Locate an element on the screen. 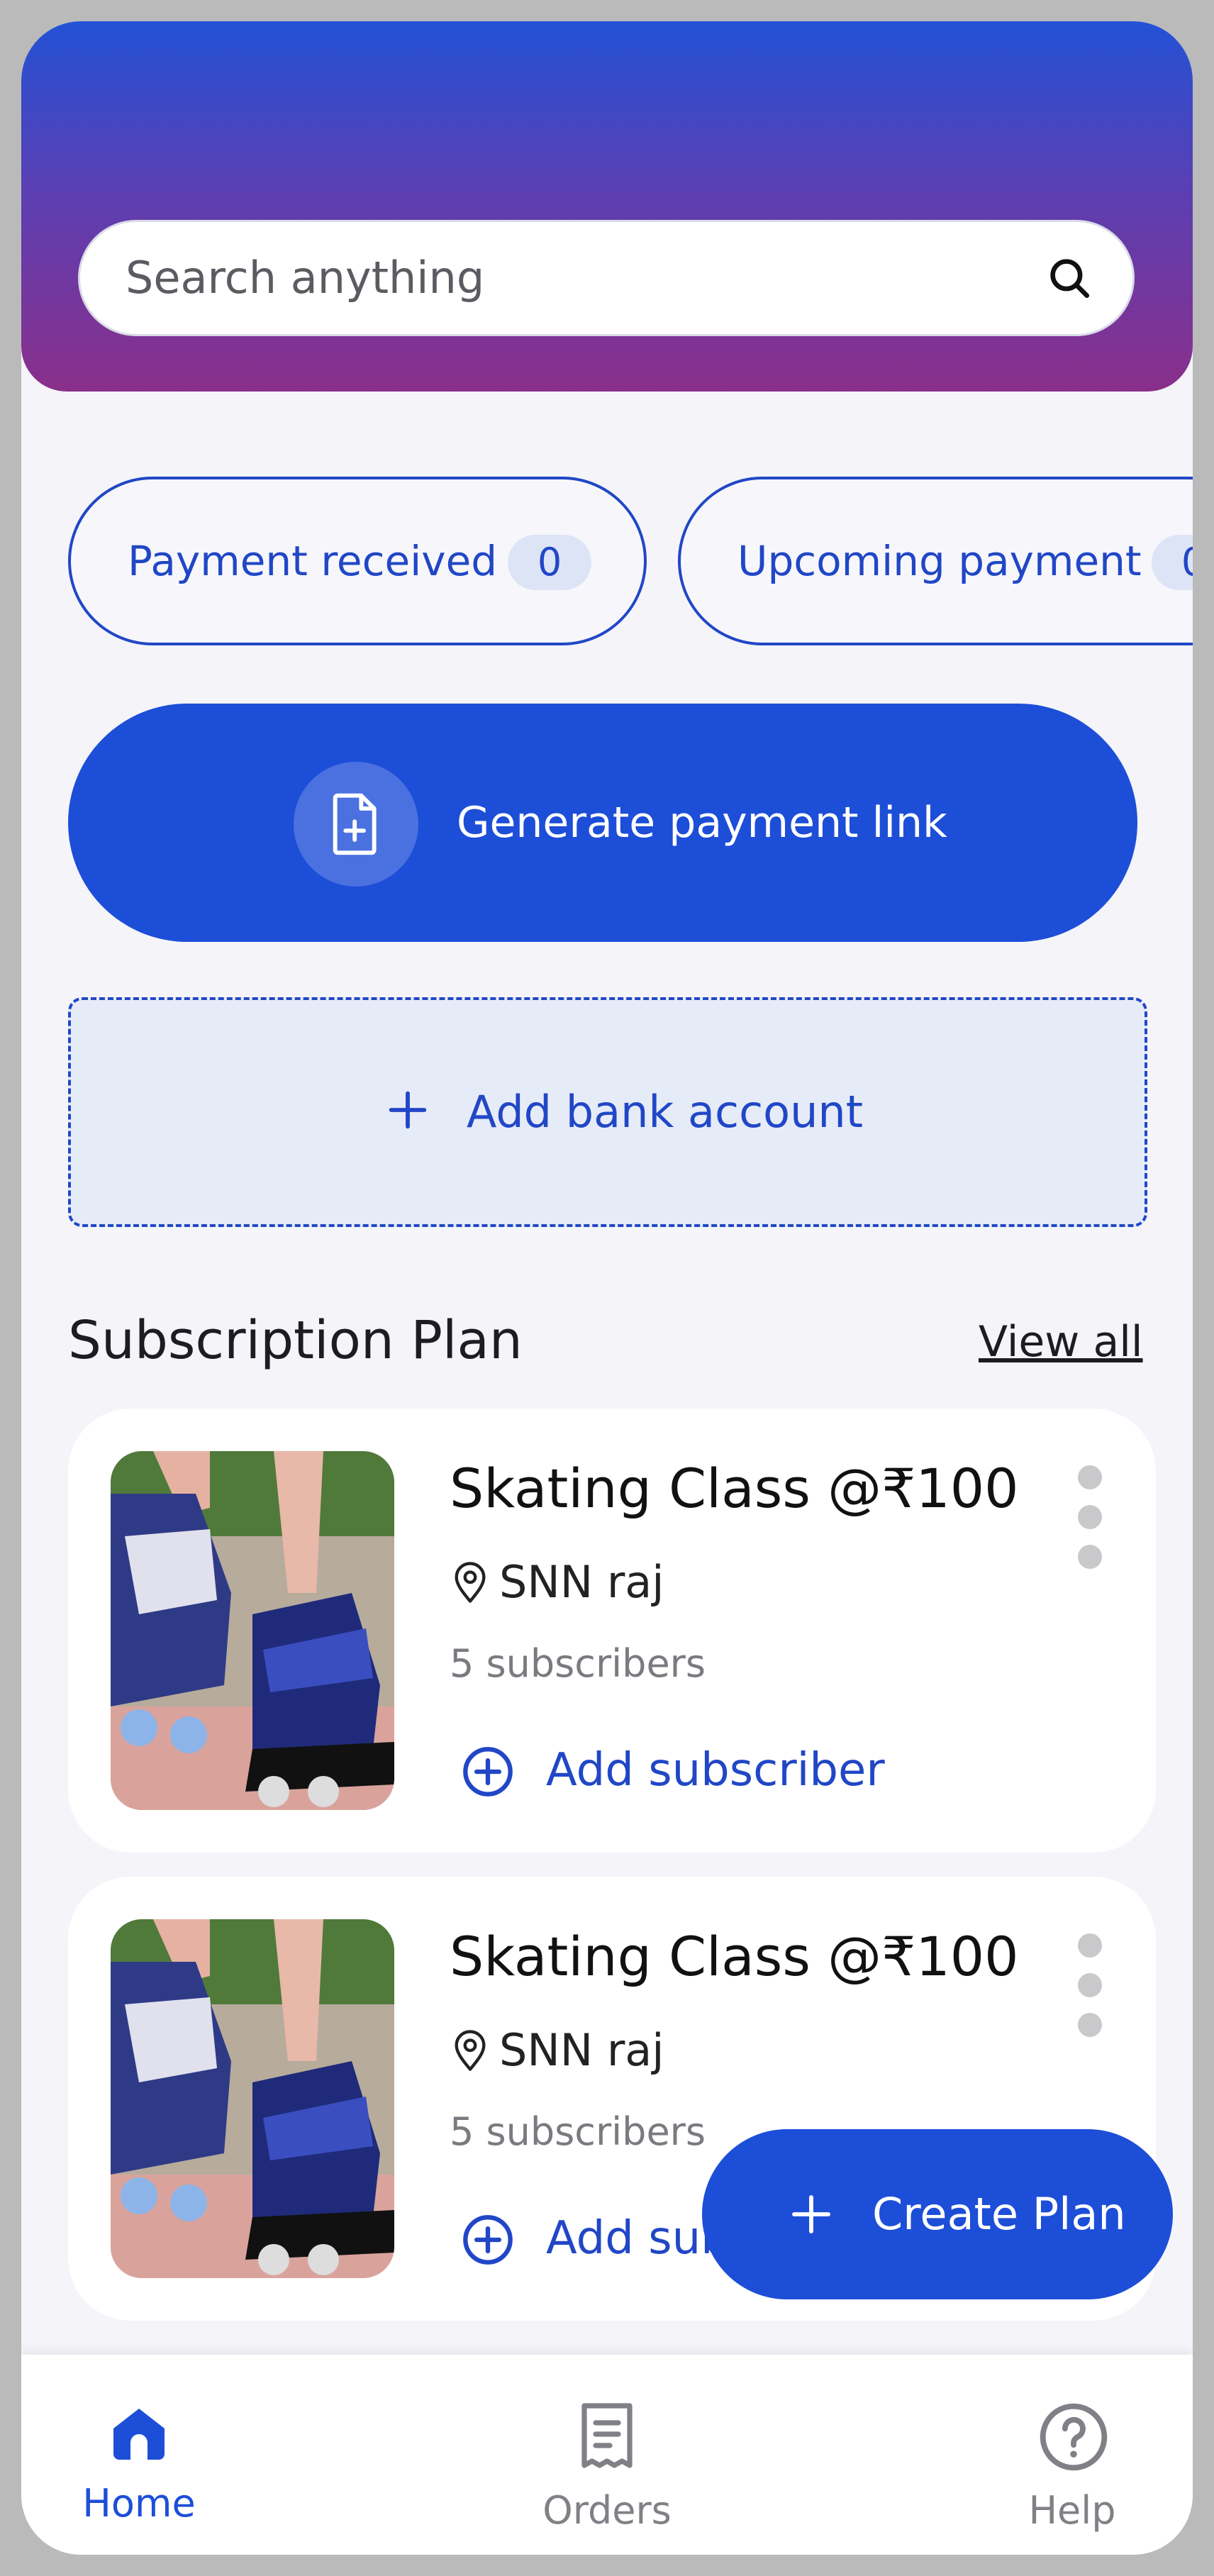  help-icon is located at coordinates (1074, 2437).